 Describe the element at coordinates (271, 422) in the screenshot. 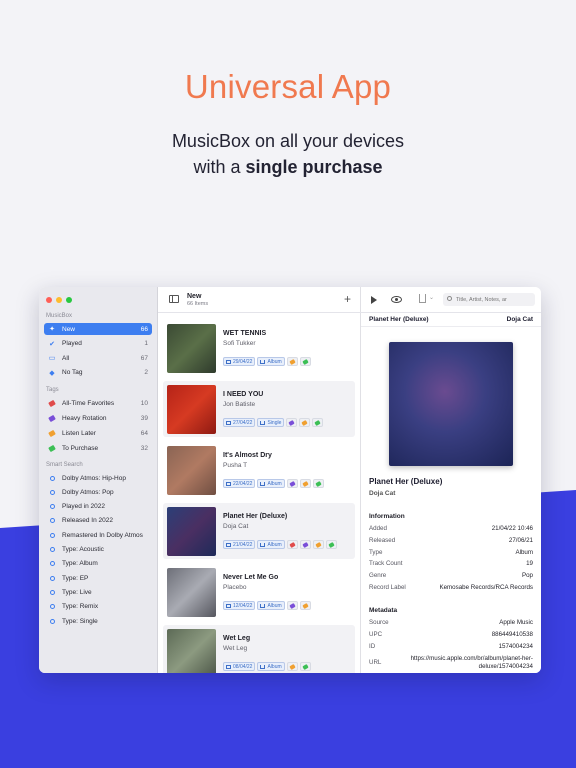

I see `type-chip: Single` at that location.